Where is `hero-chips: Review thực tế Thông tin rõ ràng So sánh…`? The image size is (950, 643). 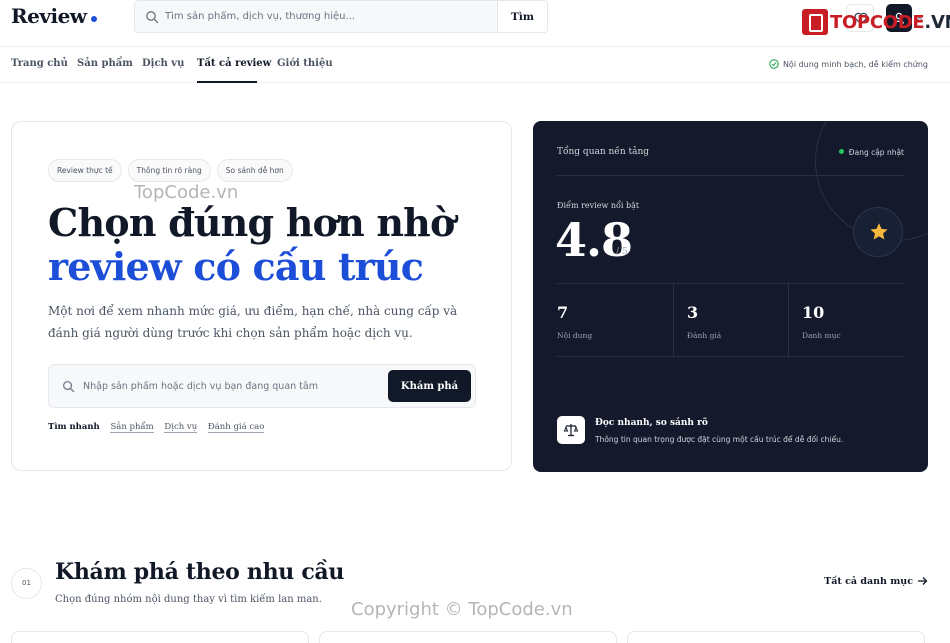 hero-chips: Review thực tế Thông tin rõ ràng So sánh… is located at coordinates (170, 170).